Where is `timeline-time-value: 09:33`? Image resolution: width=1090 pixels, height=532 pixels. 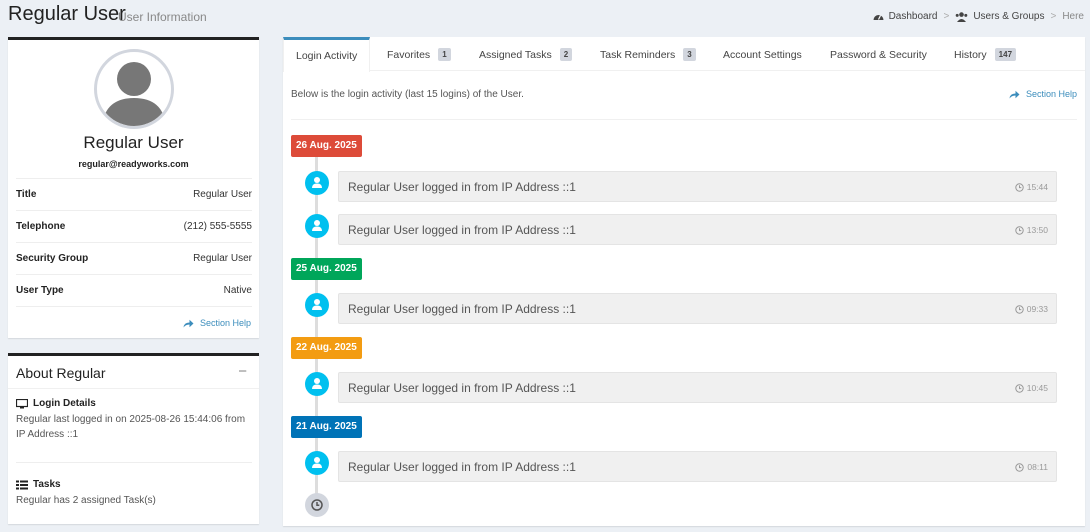 timeline-time-value: 09:33 is located at coordinates (1037, 309).